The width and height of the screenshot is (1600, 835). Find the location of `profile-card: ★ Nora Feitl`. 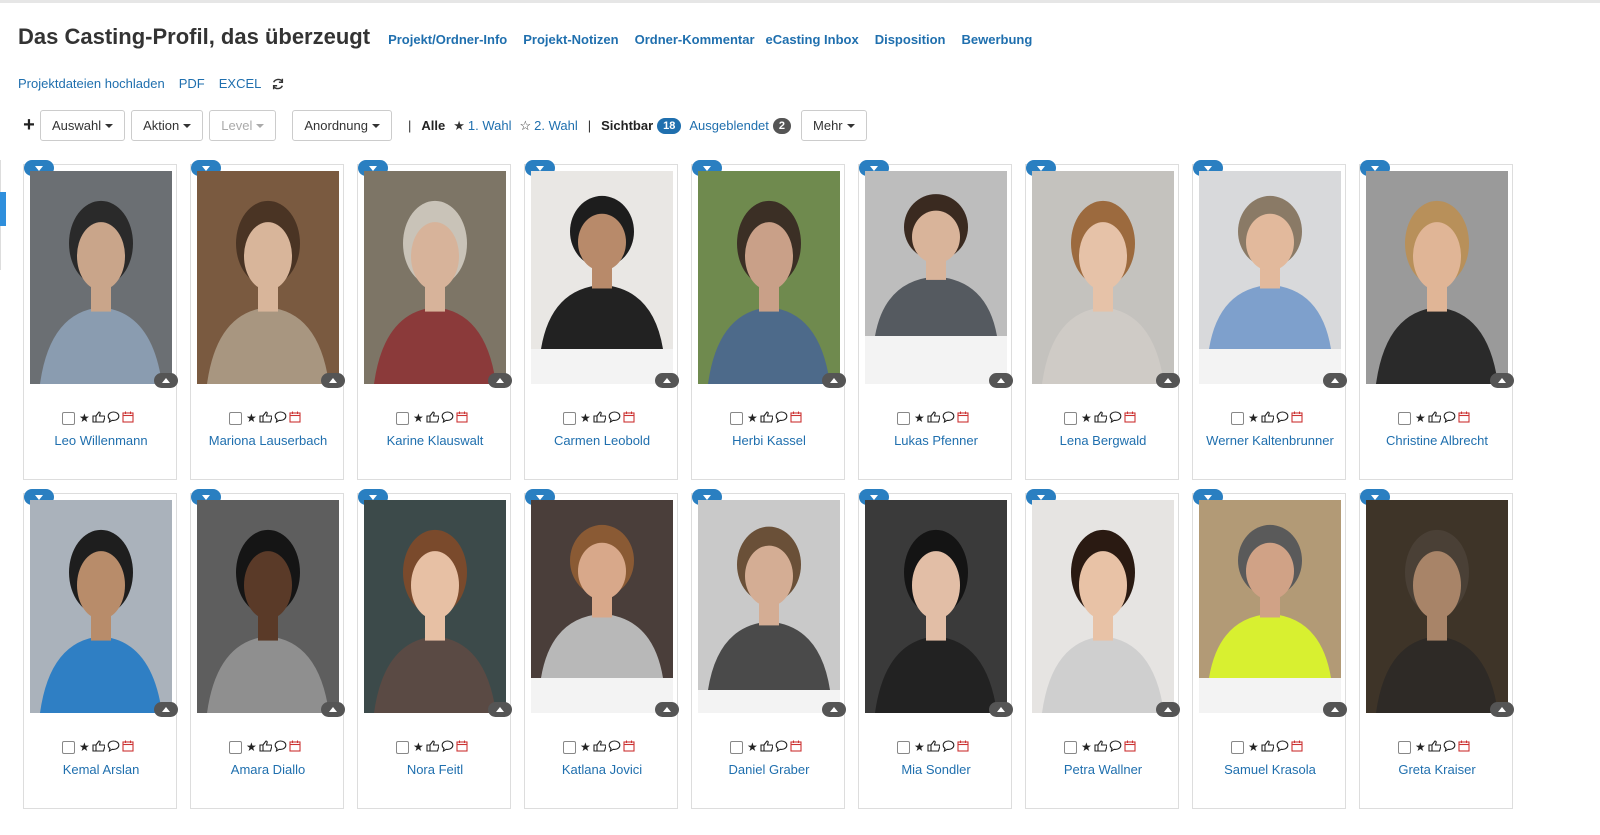

profile-card: ★ Nora Feitl is located at coordinates (434, 649).